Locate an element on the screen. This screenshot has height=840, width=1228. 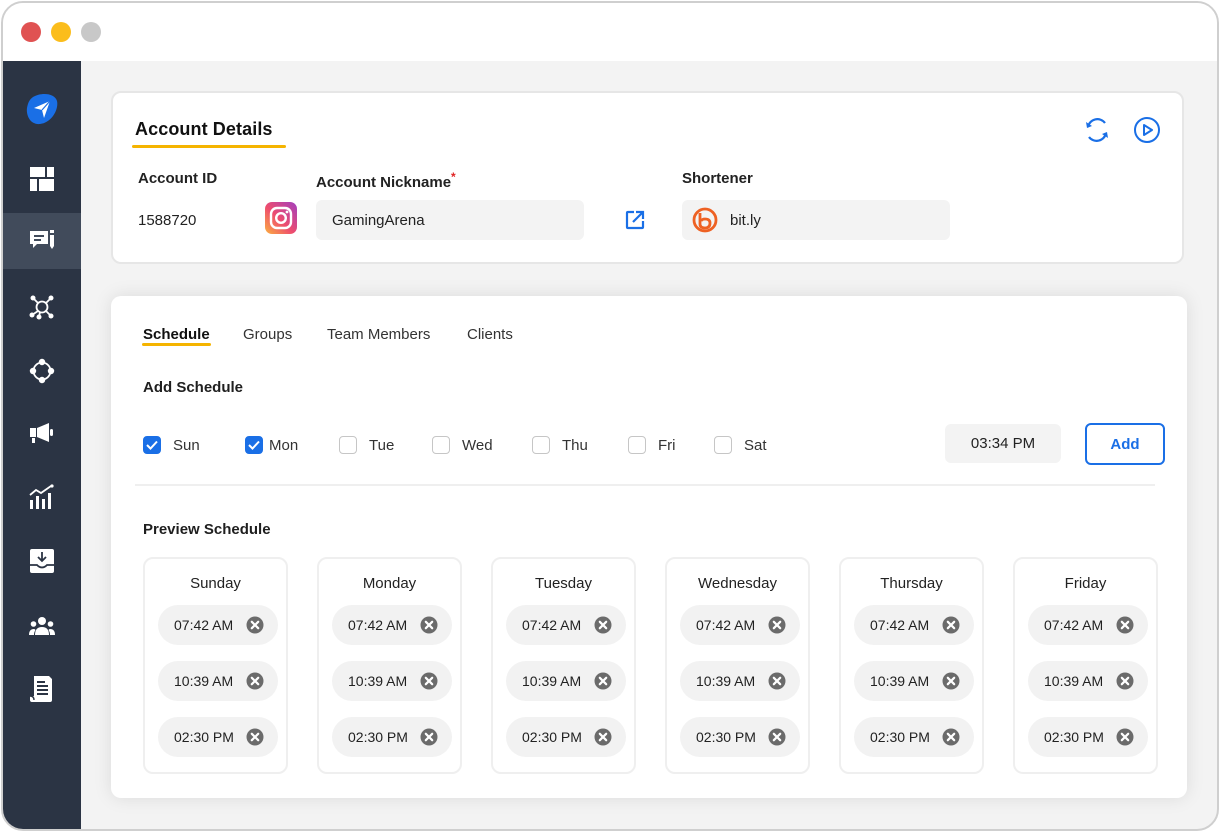
shortener-select: bit.ly is located at coordinates (816, 220).